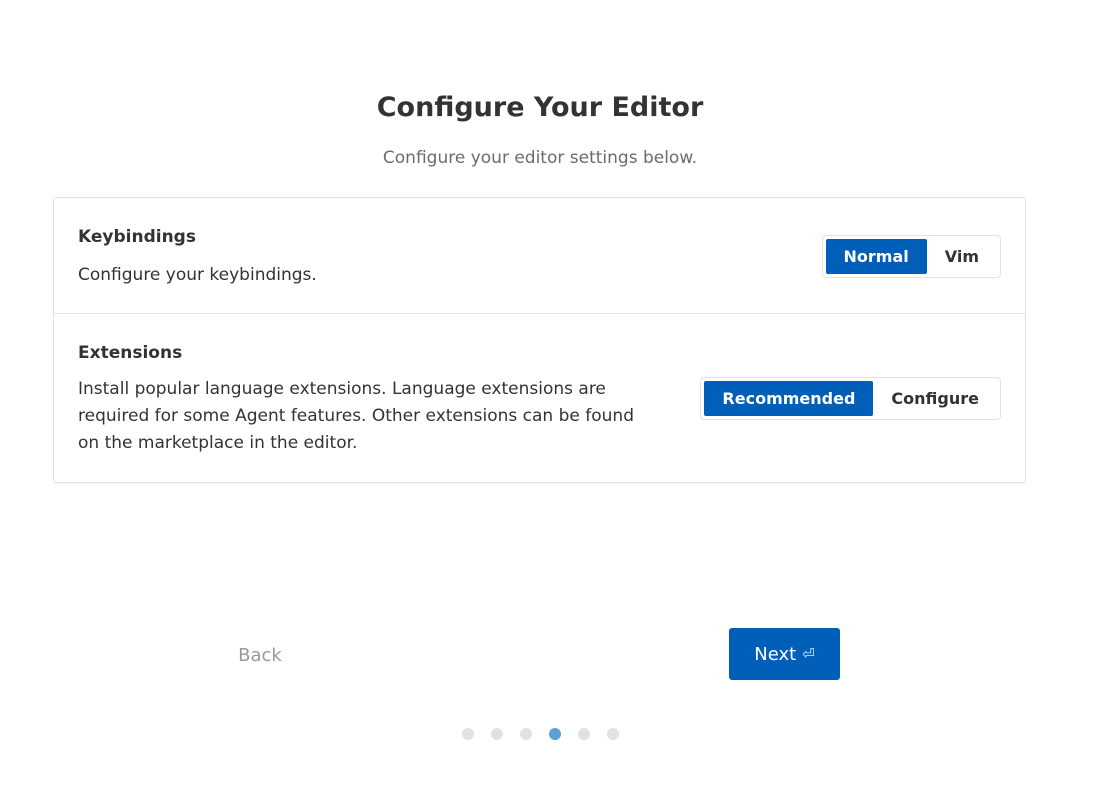 The height and width of the screenshot is (812, 1102). I want to click on keybindings-normal-button: Normal, so click(876, 256).